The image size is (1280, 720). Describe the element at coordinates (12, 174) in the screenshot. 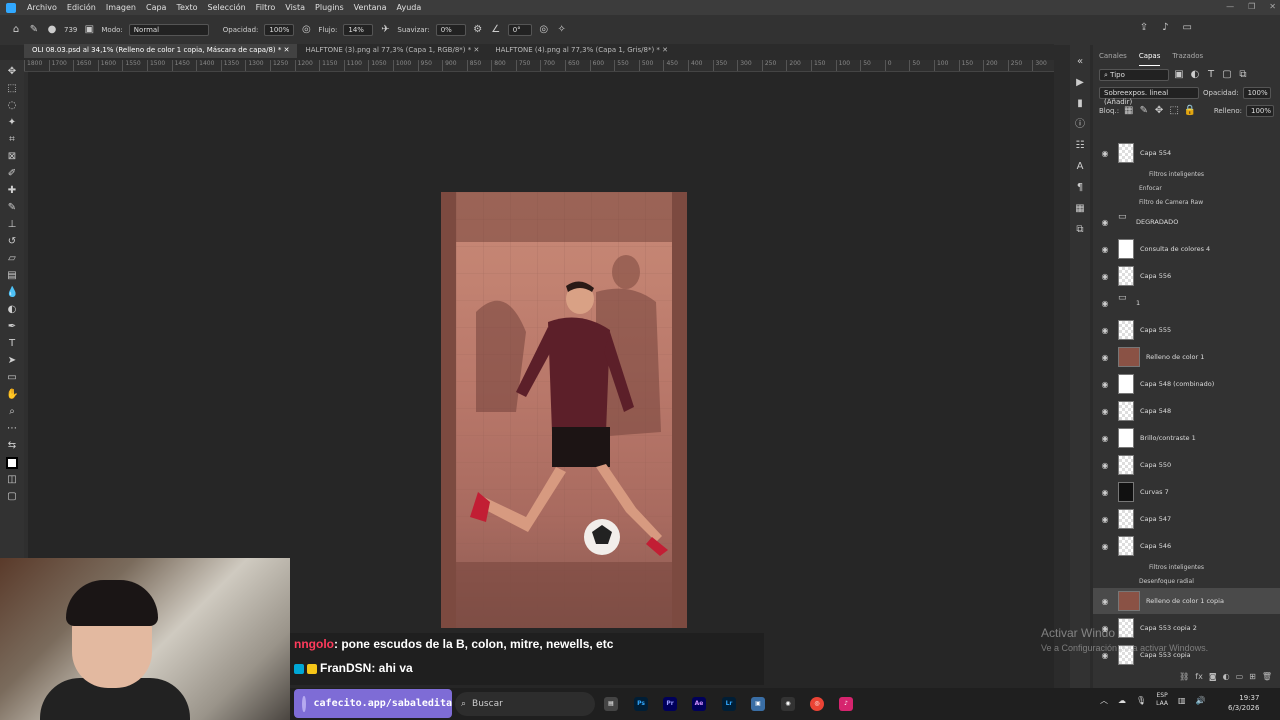

I see `eyedropper-tool-icon: ✐` at that location.